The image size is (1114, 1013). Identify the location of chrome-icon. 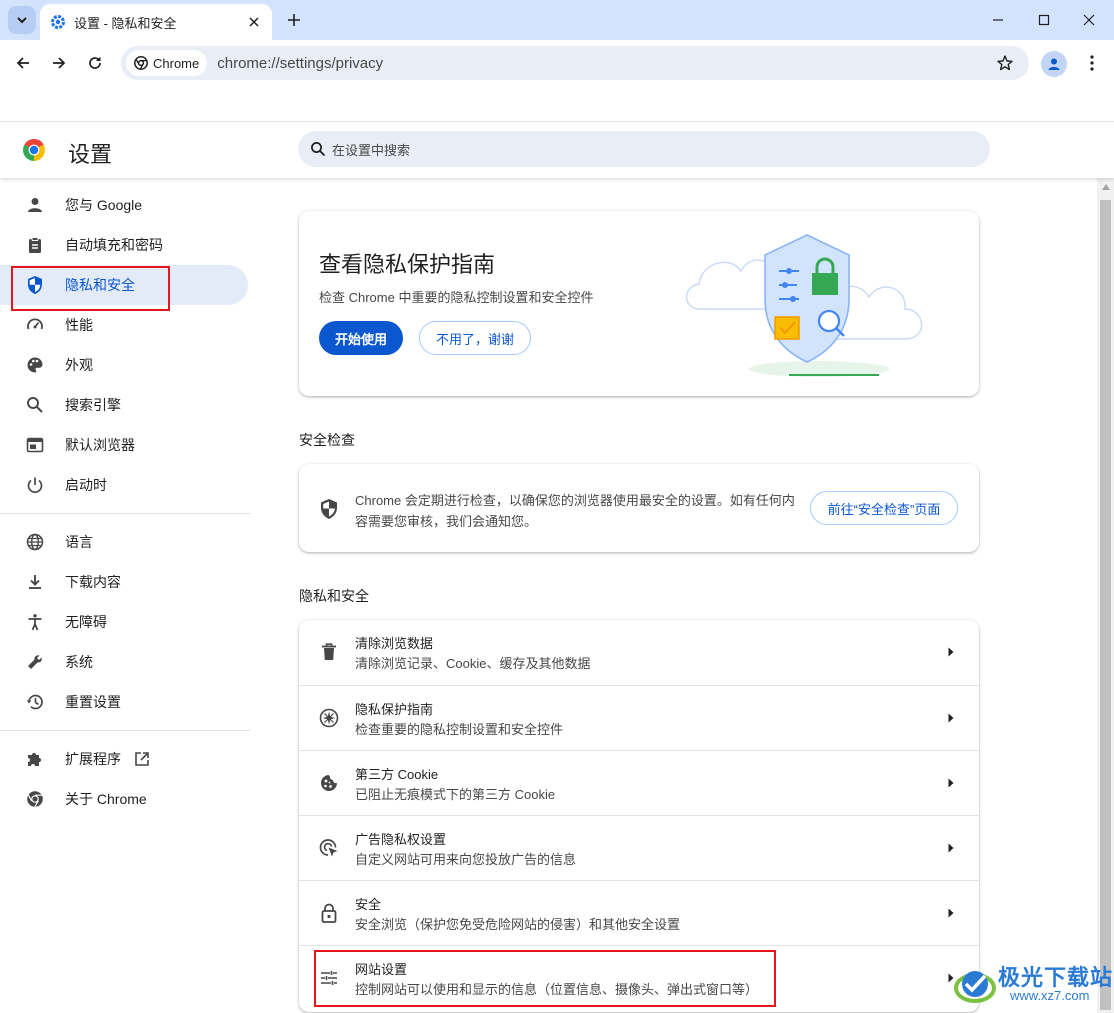
(141, 63).